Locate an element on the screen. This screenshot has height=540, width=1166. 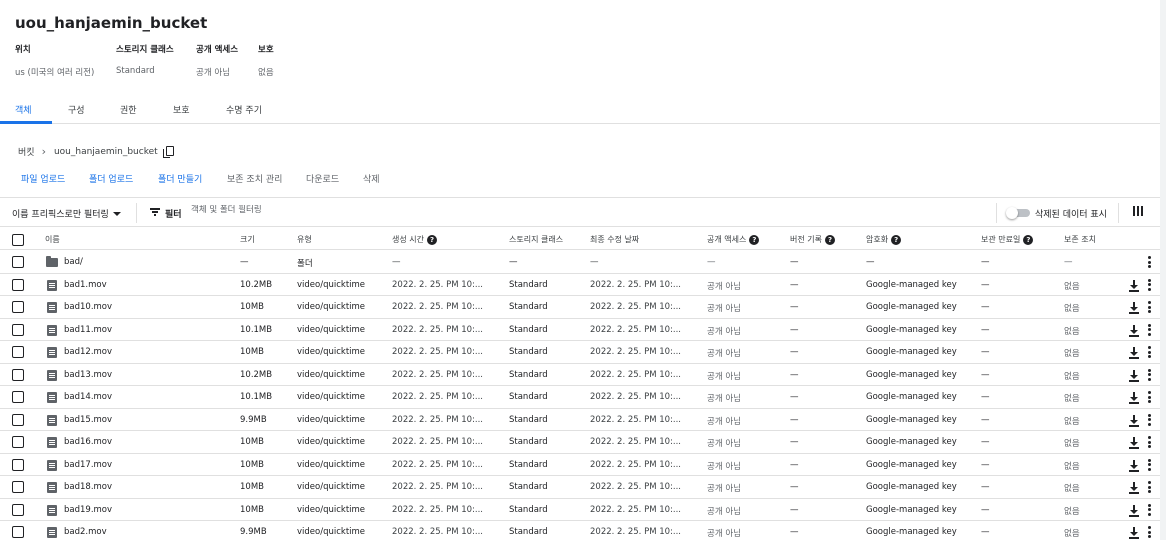
column-header-version-history: 버전 기록? is located at coordinates (812, 239).